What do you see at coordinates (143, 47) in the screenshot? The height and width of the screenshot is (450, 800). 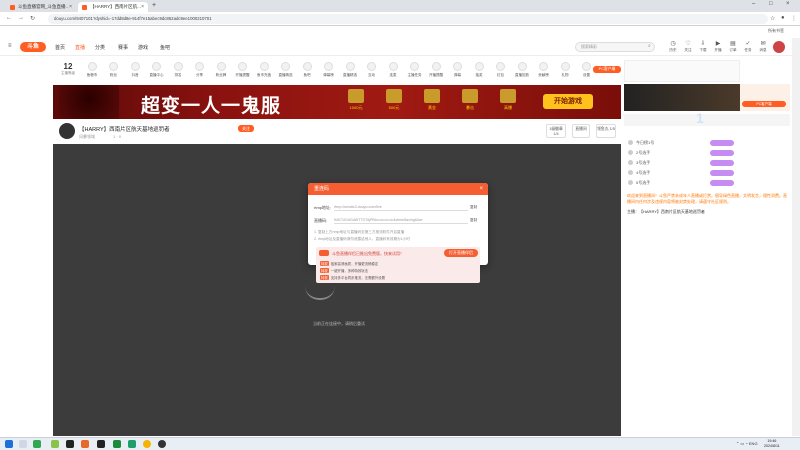 I see `nav-games: 游戏` at bounding box center [143, 47].